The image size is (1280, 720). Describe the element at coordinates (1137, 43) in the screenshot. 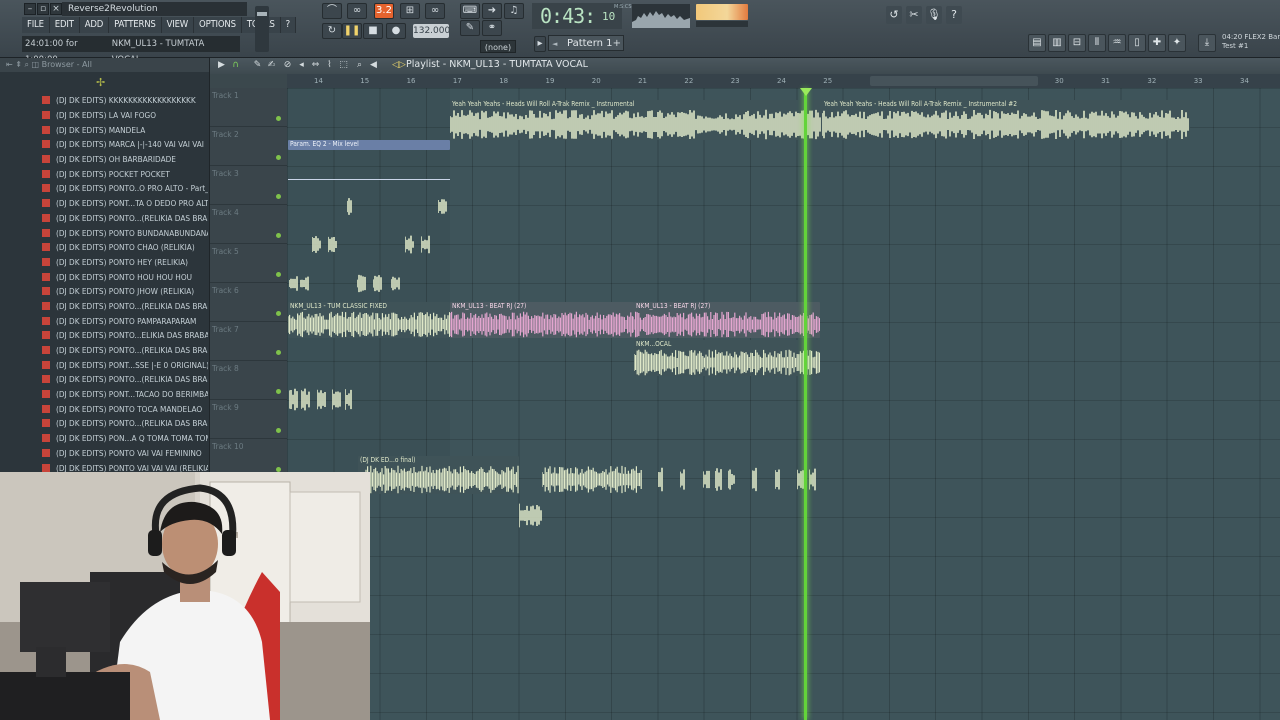

I see `browser-icon: ▯` at that location.